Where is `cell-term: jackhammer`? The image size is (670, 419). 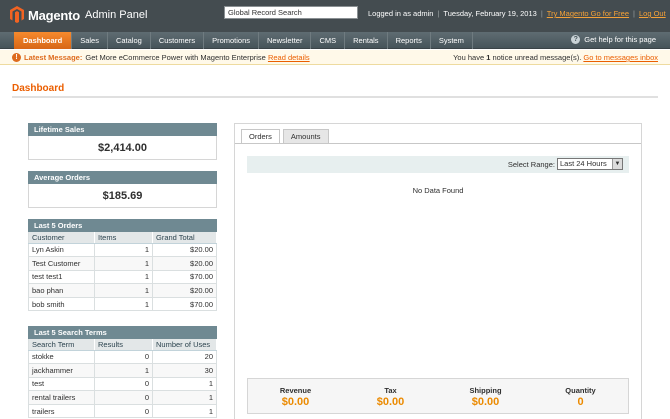
cell-term: jackhammer is located at coordinates (61, 370).